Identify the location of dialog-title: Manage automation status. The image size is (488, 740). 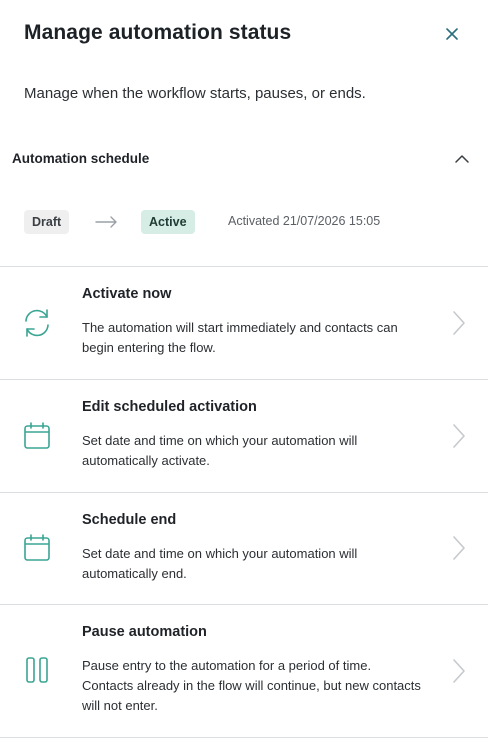
(158, 32).